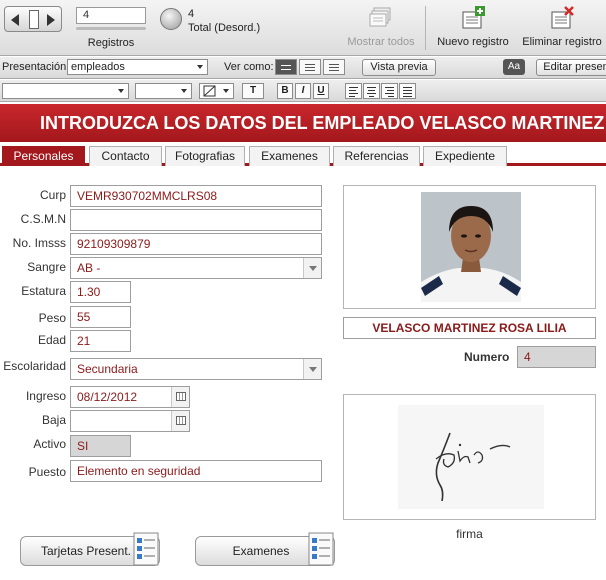 This screenshot has width=606, height=580. Describe the element at coordinates (469, 534) in the screenshot. I see `signature-label: firma` at that location.